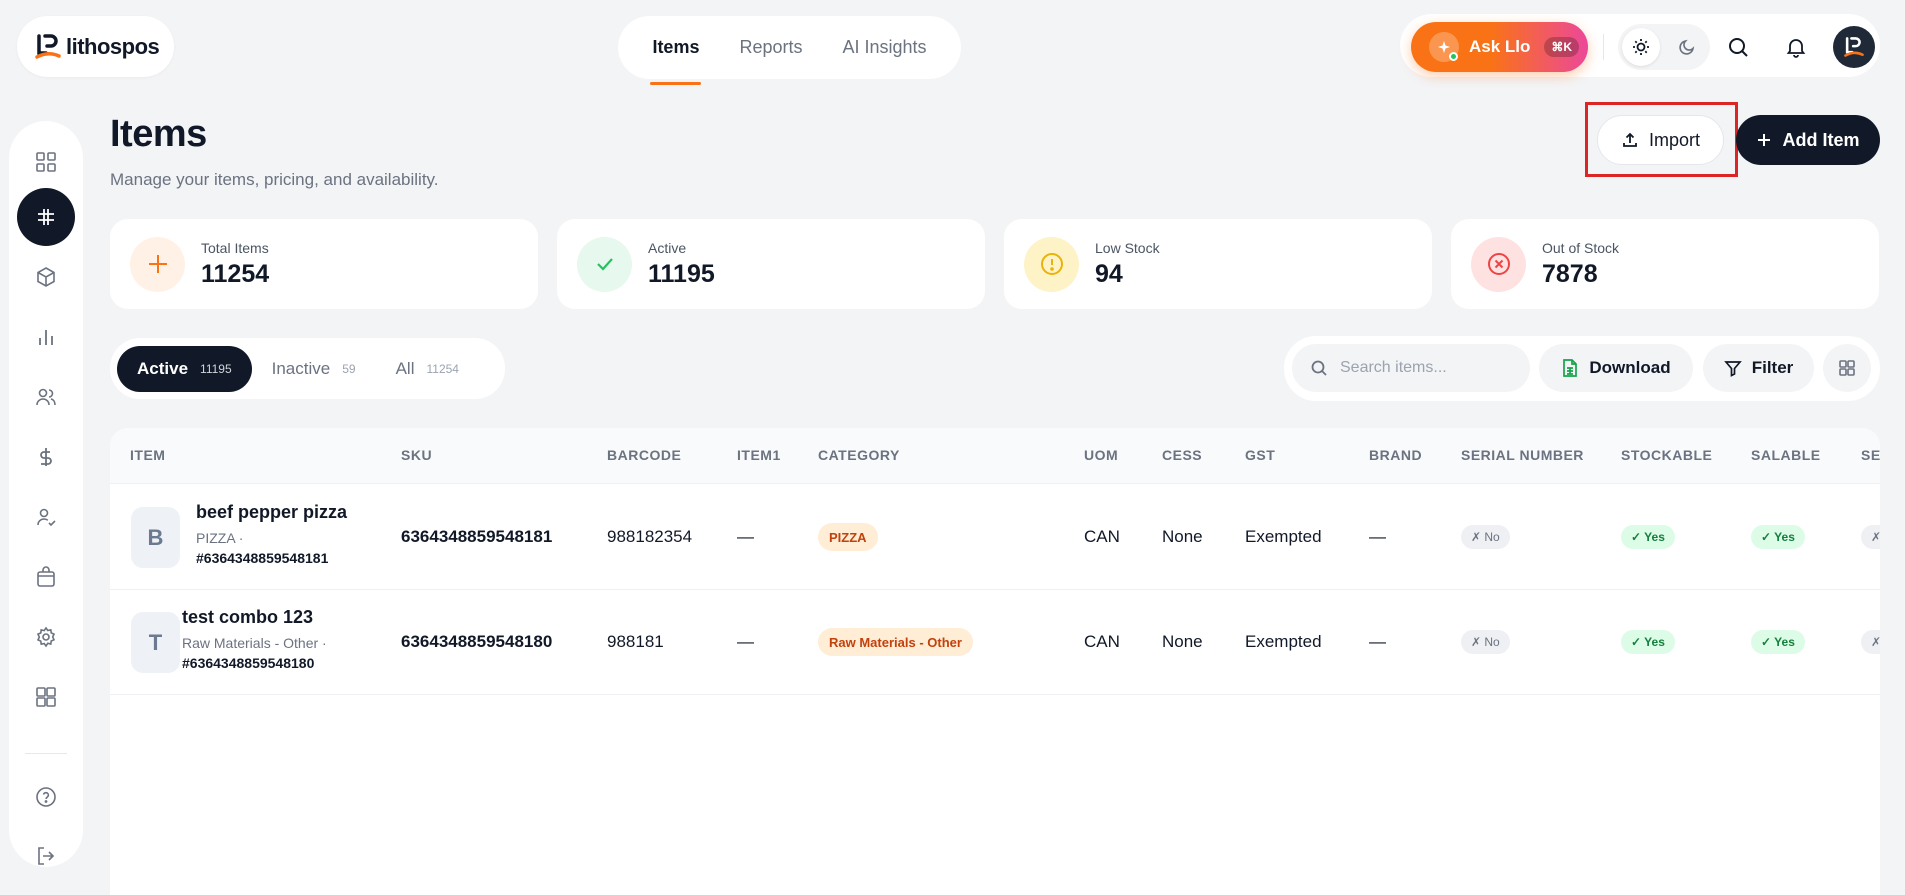  I want to click on download-label: Download, so click(1630, 367).